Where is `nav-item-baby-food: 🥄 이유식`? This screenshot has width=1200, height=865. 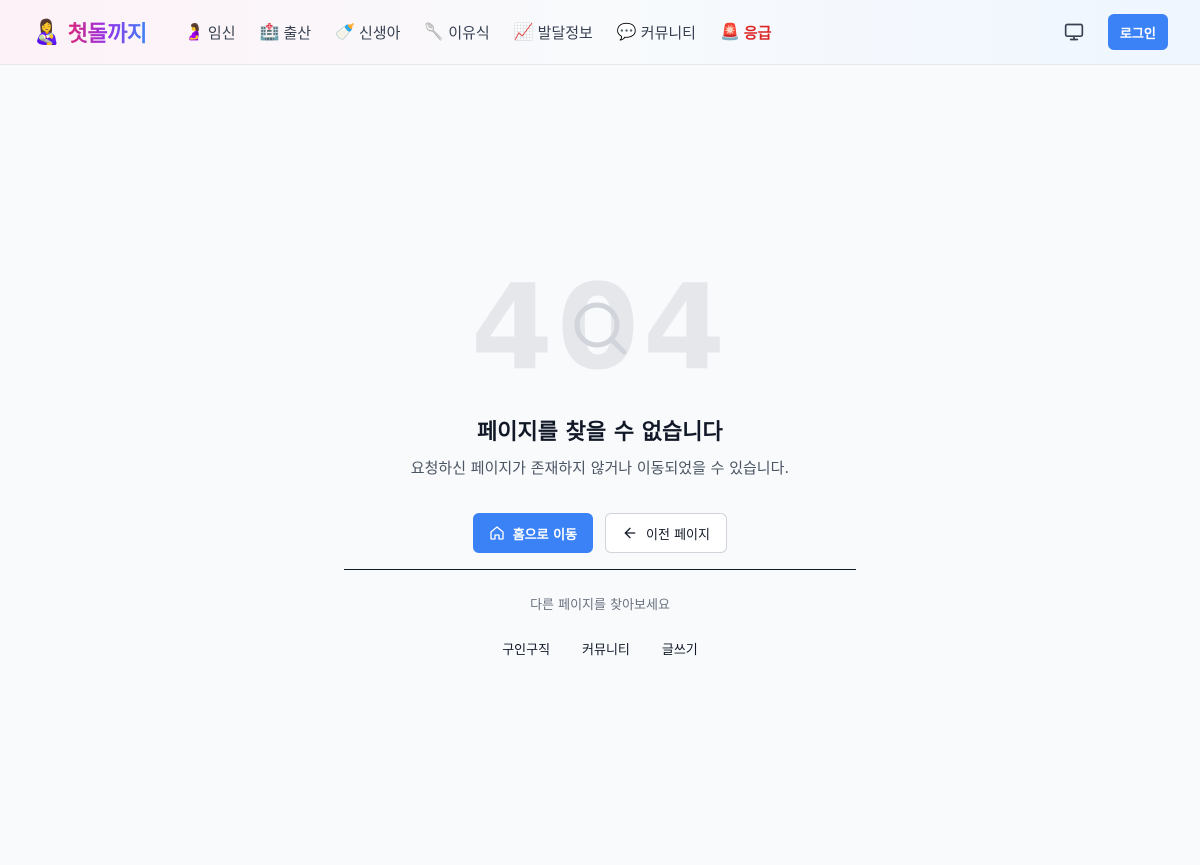
nav-item-baby-food: 🥄 이유식 is located at coordinates (456, 32).